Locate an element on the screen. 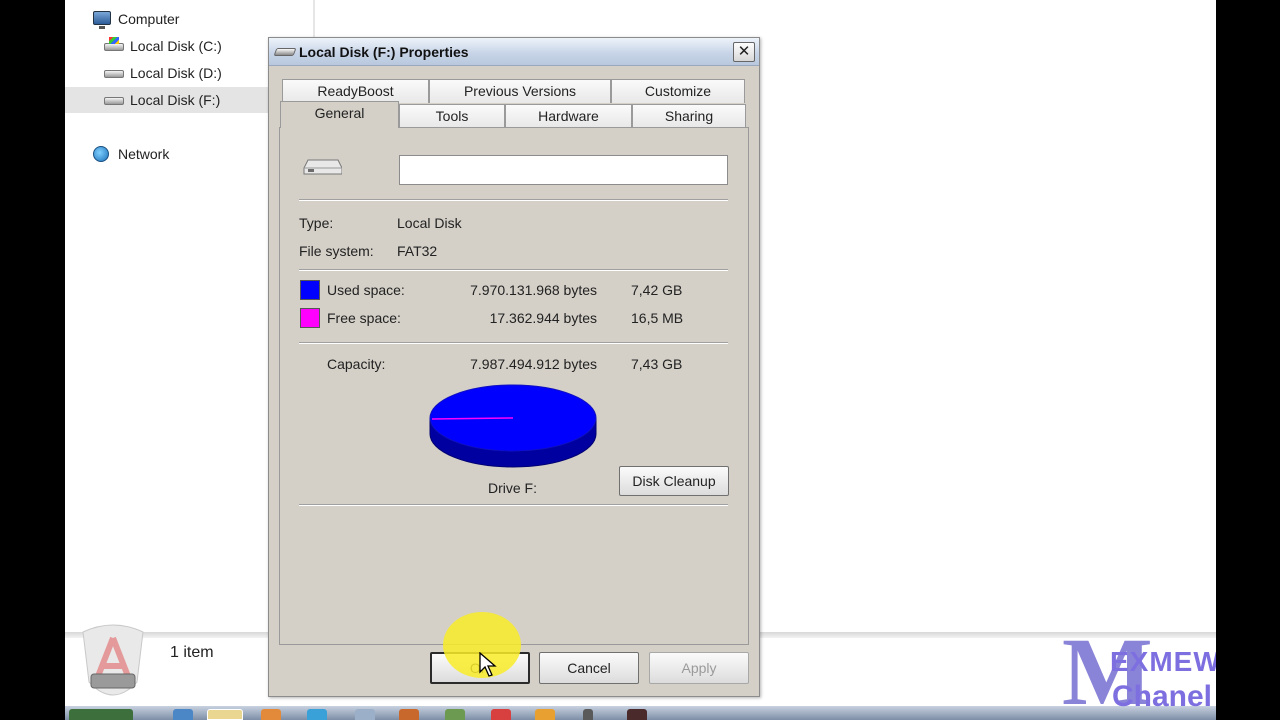 This screenshot has height=720, width=1280. close-button: ✕ is located at coordinates (744, 52).